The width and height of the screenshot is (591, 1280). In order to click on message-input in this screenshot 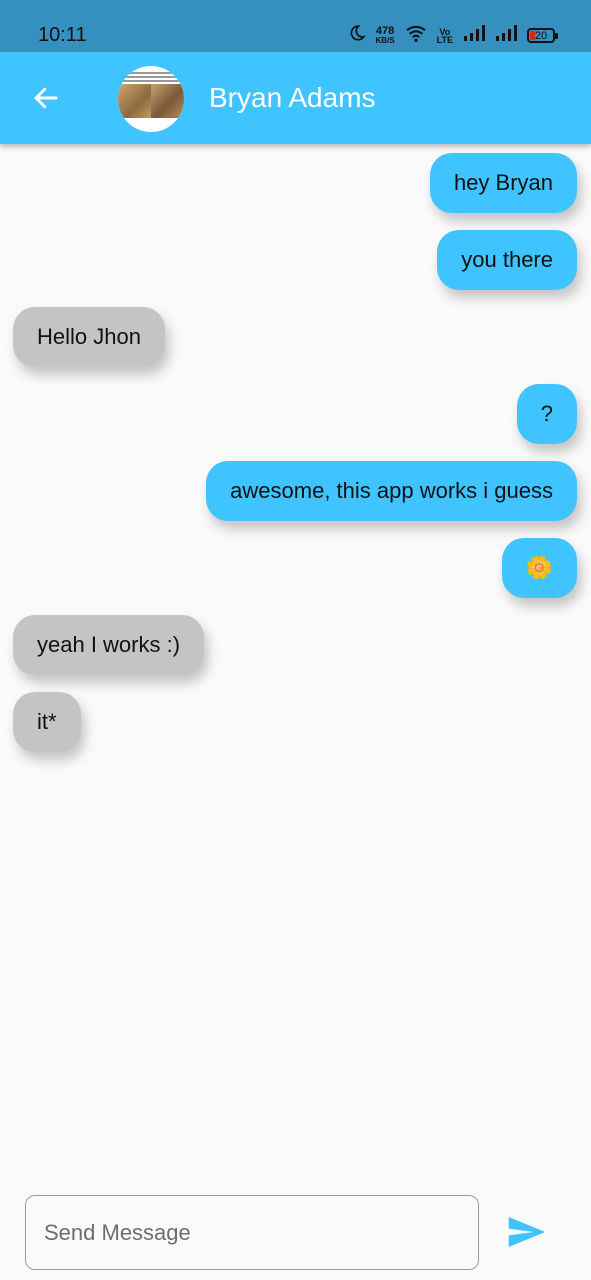, I will do `click(252, 1232)`.